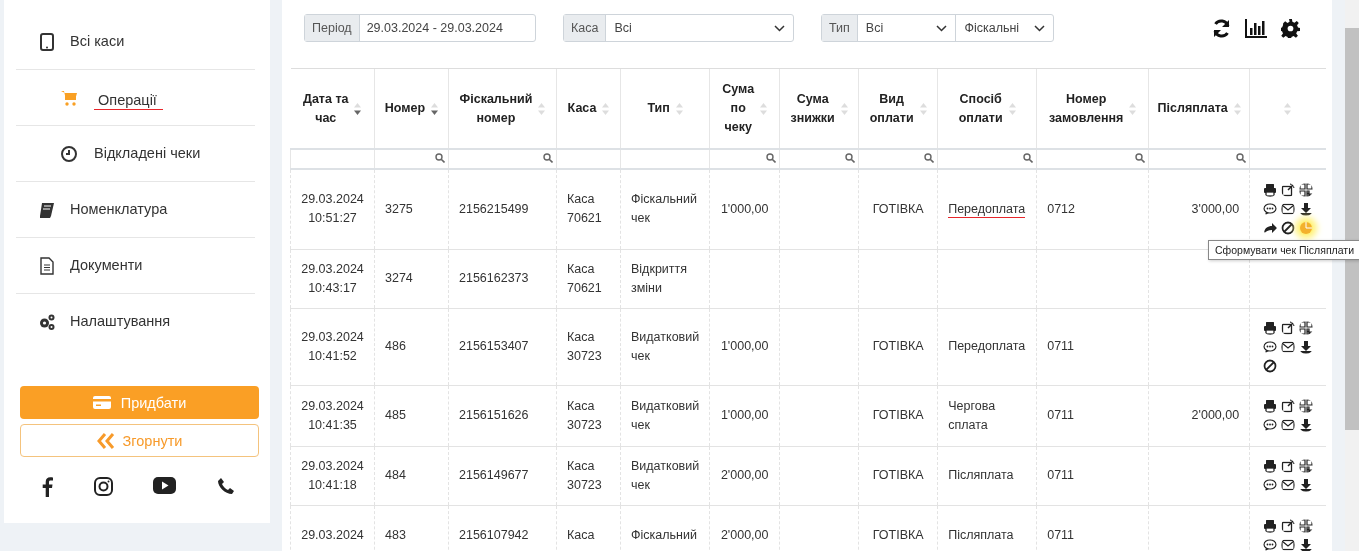 This screenshot has width=1359, height=551. What do you see at coordinates (47, 487) in the screenshot?
I see `facebook-icon` at bounding box center [47, 487].